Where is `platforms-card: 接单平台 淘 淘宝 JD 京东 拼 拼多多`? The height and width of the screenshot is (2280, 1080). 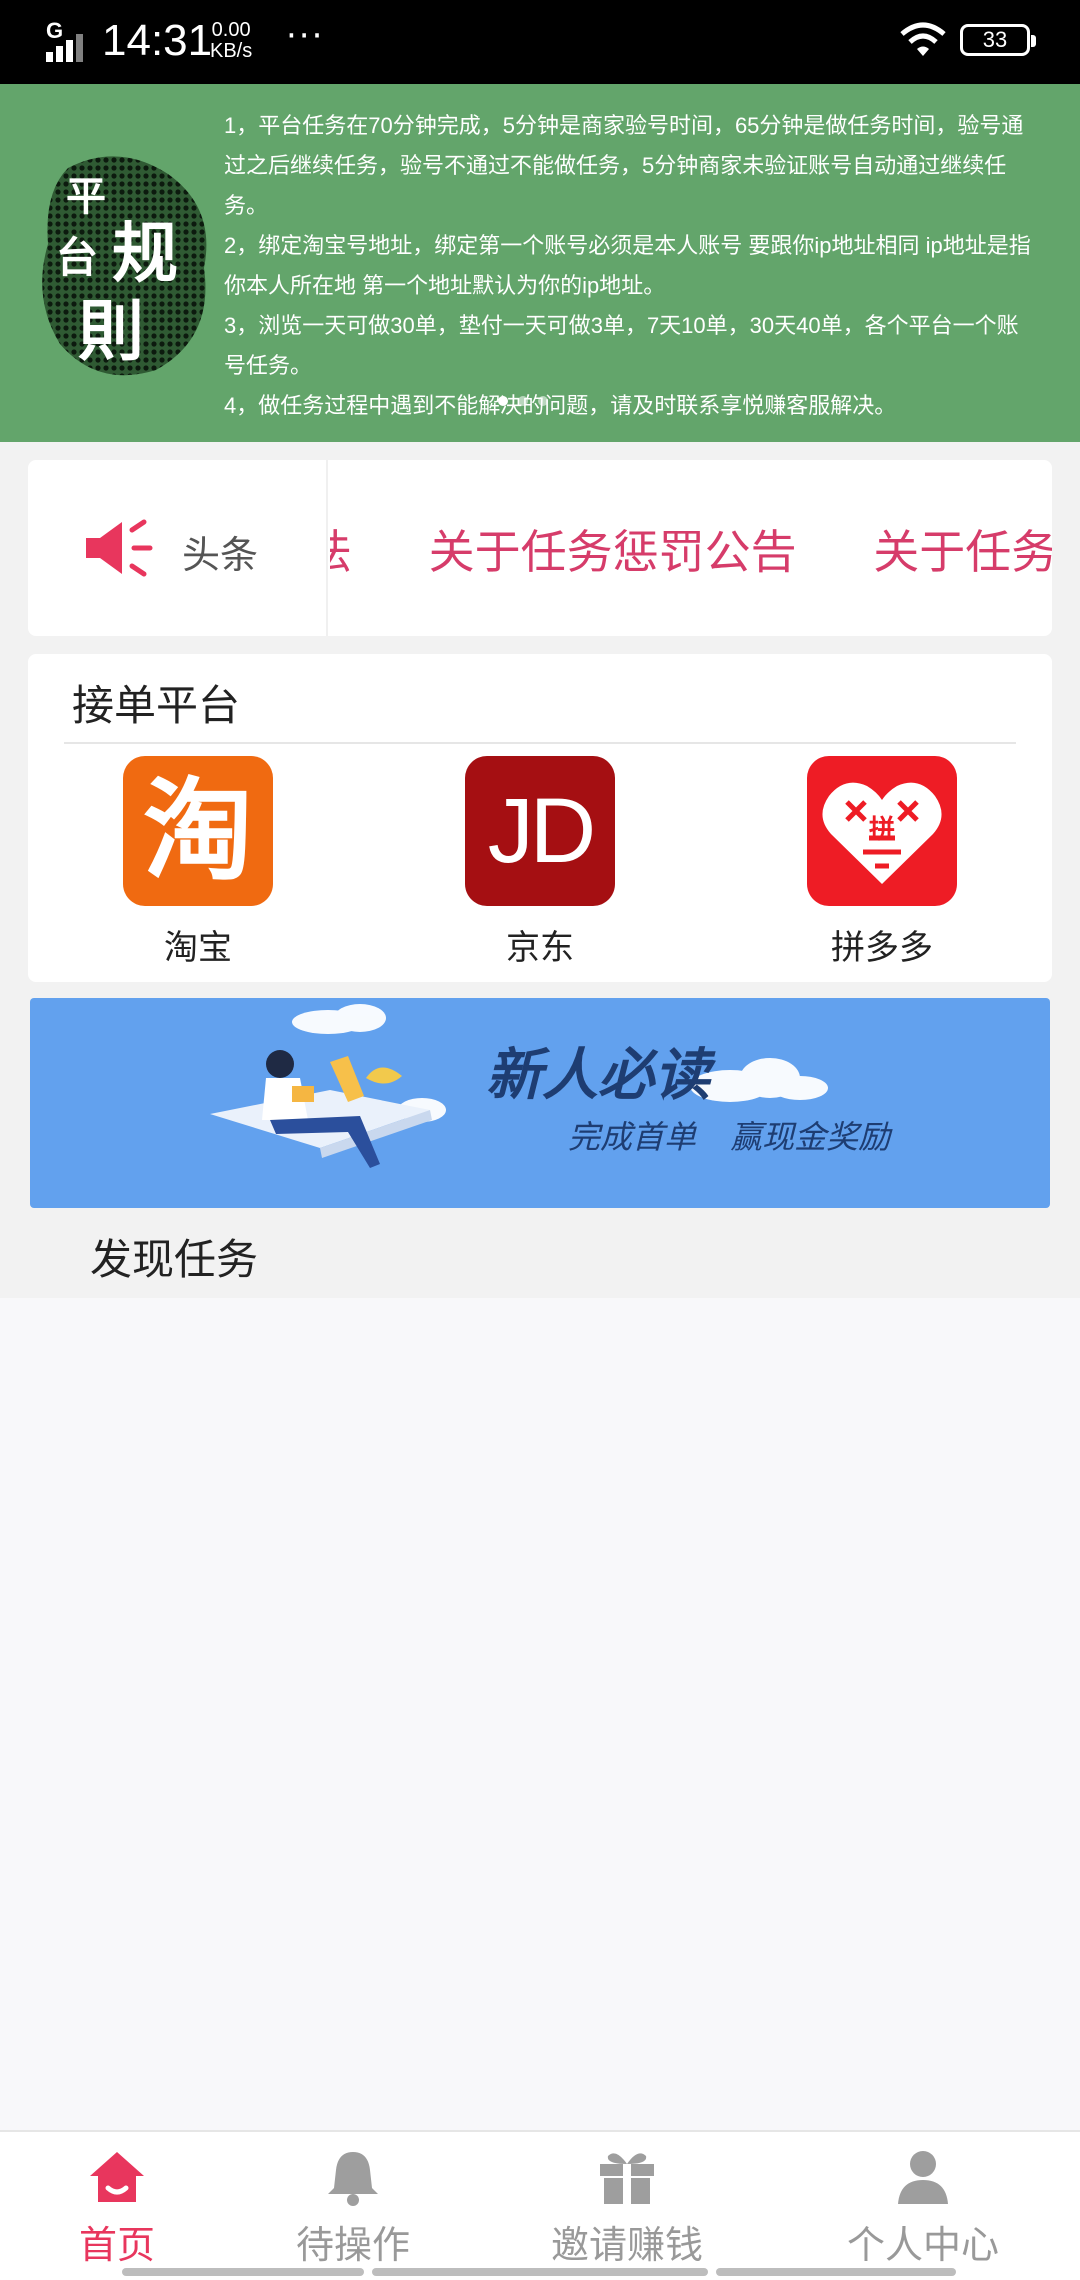 platforms-card: 接单平台 淘 淘宝 JD 京东 拼 拼多多 is located at coordinates (540, 818).